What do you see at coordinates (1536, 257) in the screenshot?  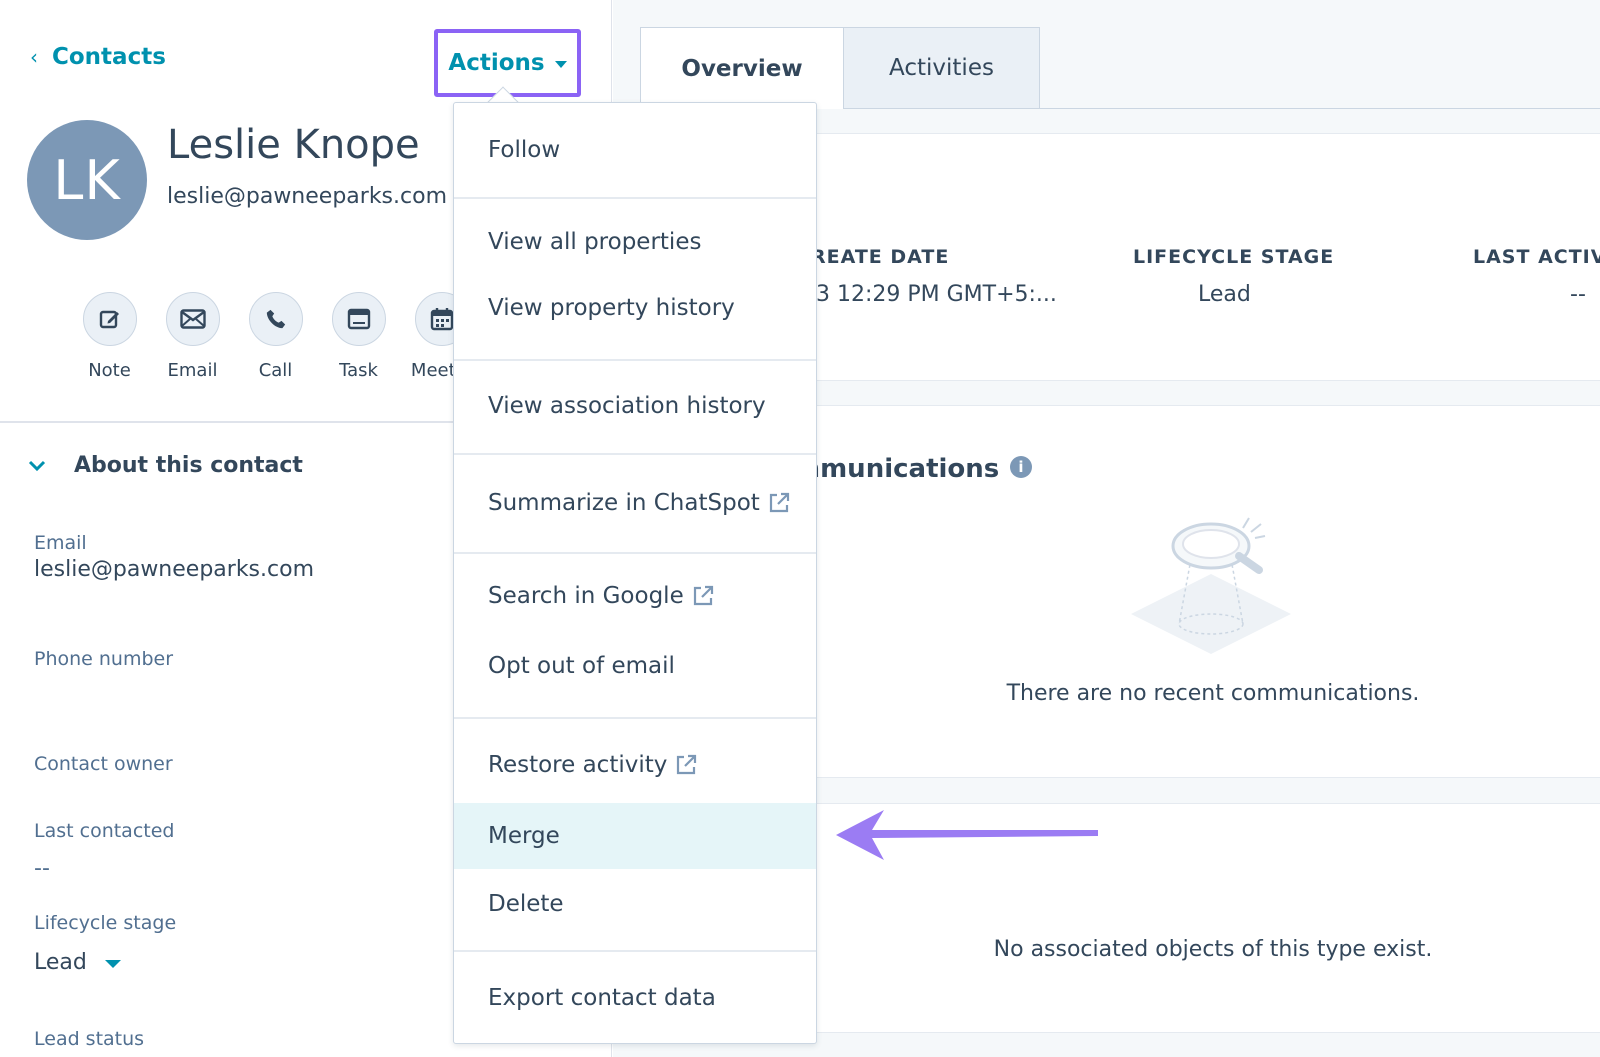 I see `last-activity-header: LAST ACTIVI` at bounding box center [1536, 257].